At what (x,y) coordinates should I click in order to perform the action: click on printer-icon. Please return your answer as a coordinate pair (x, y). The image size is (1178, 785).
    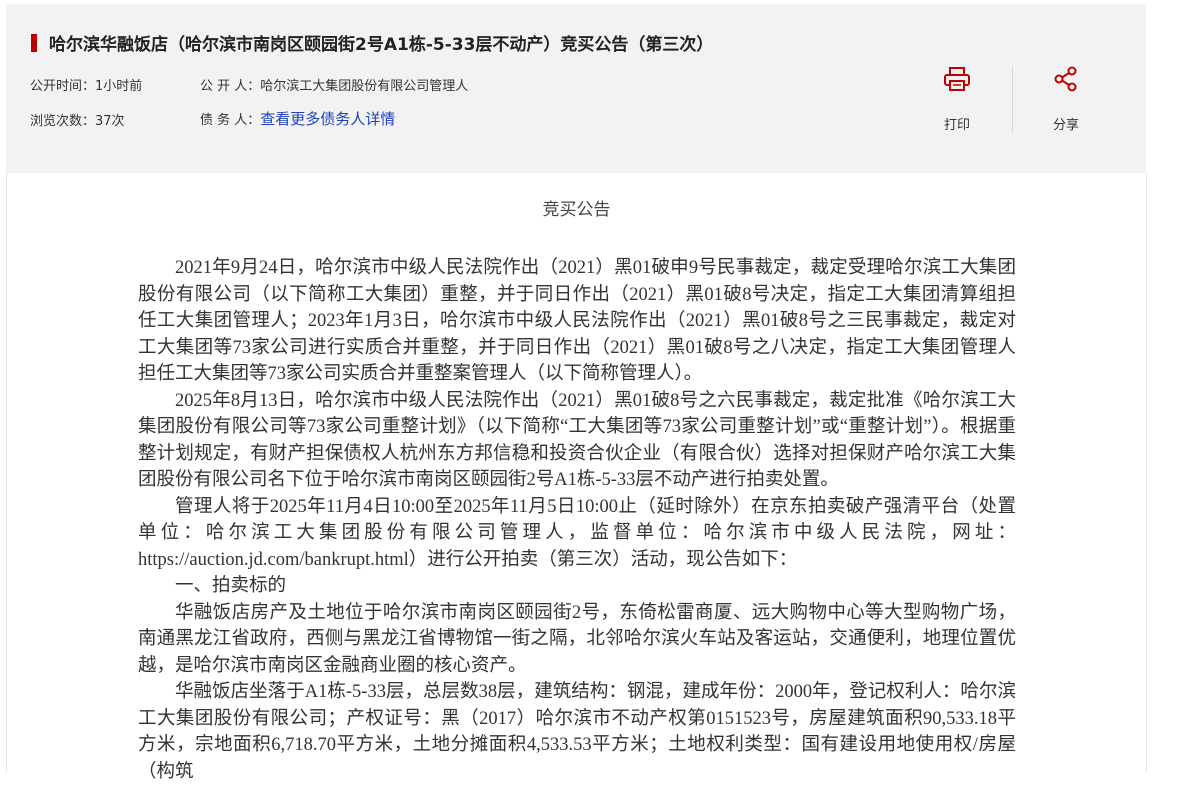
    Looking at the image, I should click on (957, 79).